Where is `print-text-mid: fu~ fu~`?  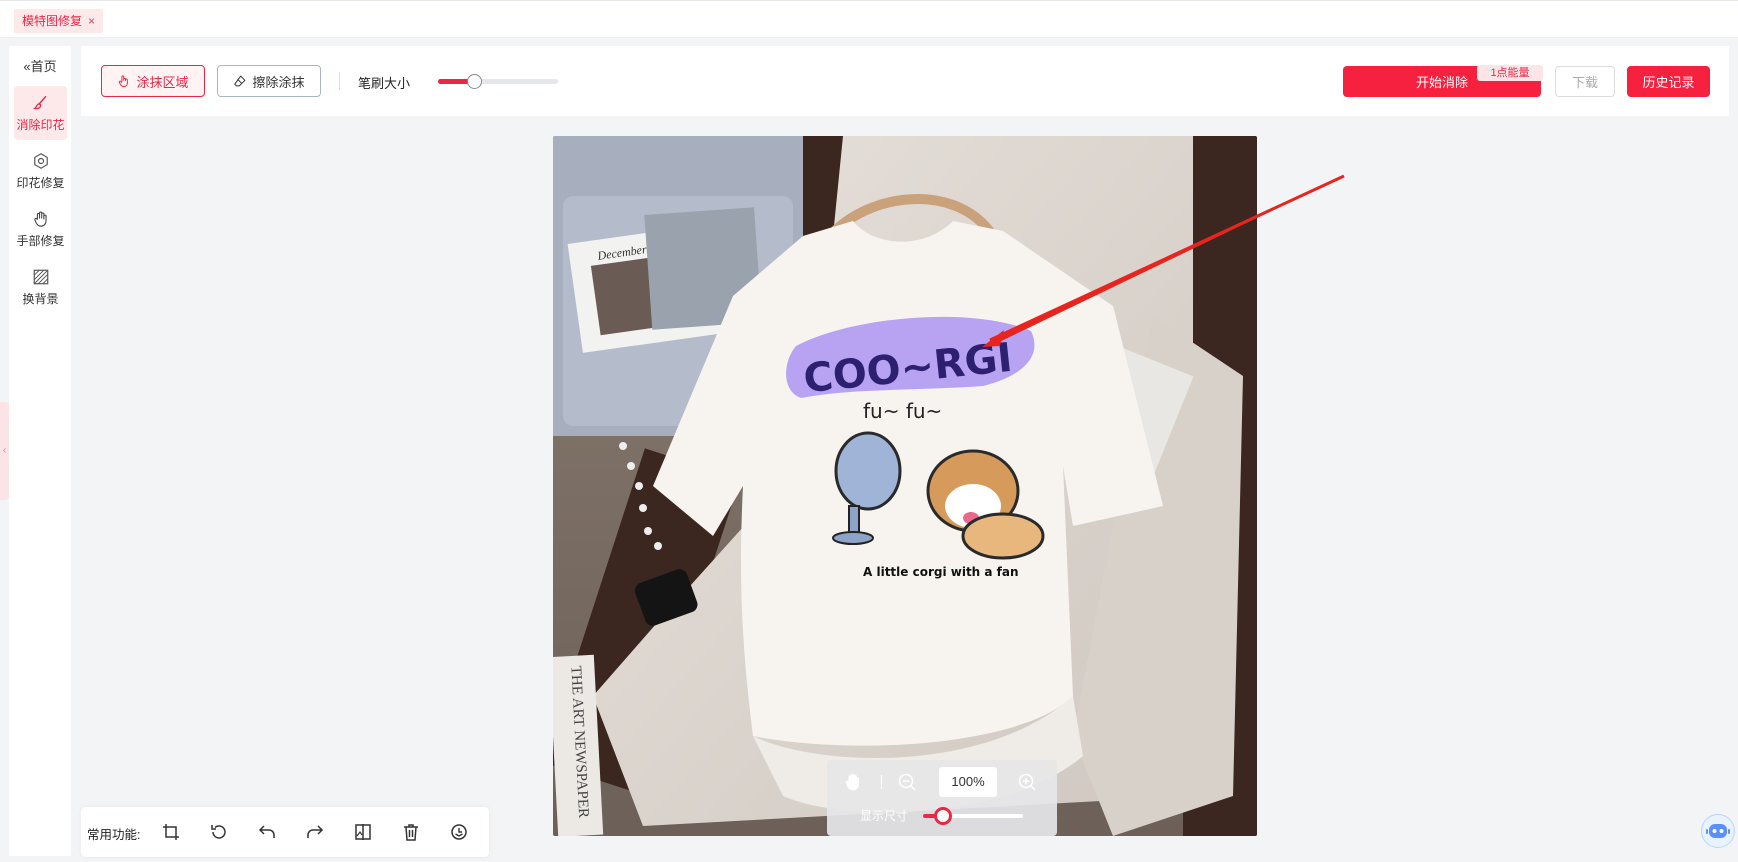
print-text-mid: fu~ fu~ is located at coordinates (902, 411).